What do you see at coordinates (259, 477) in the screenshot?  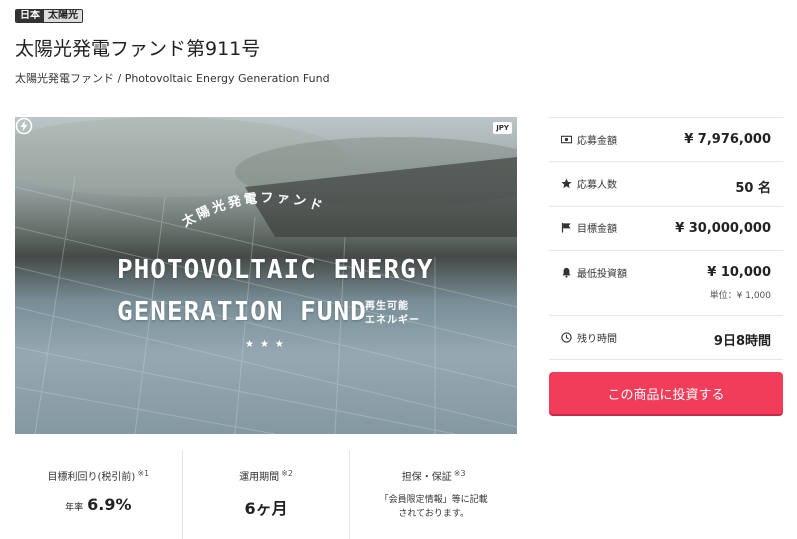 I see `period-label: 運用期間` at bounding box center [259, 477].